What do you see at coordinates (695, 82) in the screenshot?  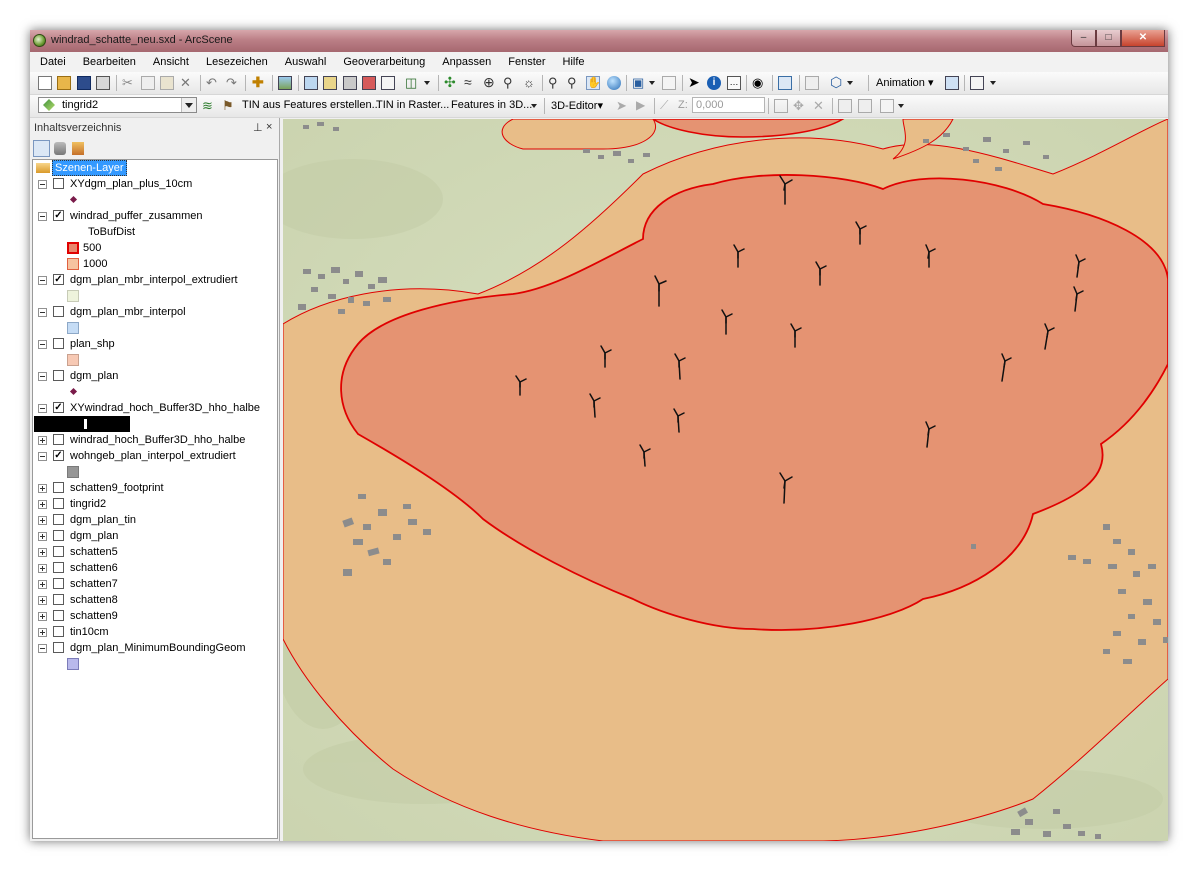 I see `select-elements-arrow-icon: ➤` at bounding box center [695, 82].